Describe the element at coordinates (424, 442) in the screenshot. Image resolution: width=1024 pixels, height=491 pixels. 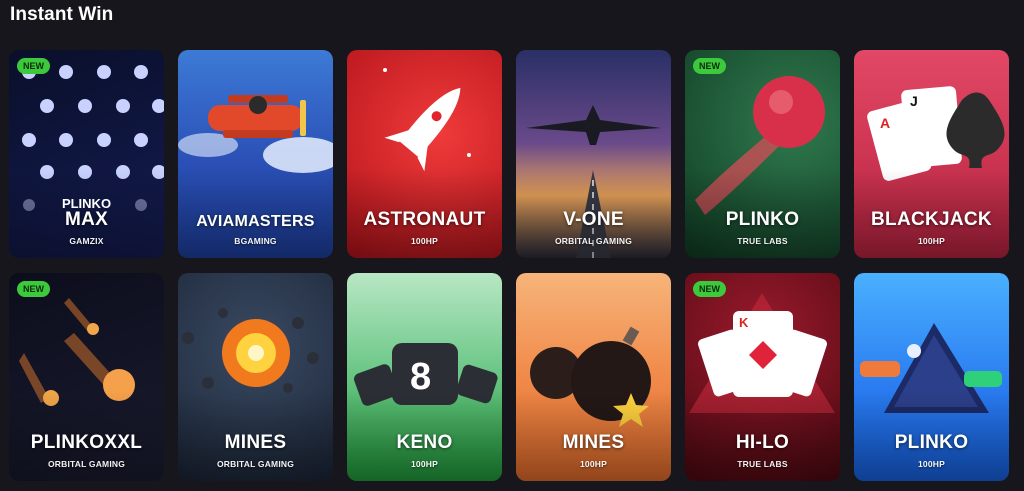
I see `game-title: KENO` at that location.